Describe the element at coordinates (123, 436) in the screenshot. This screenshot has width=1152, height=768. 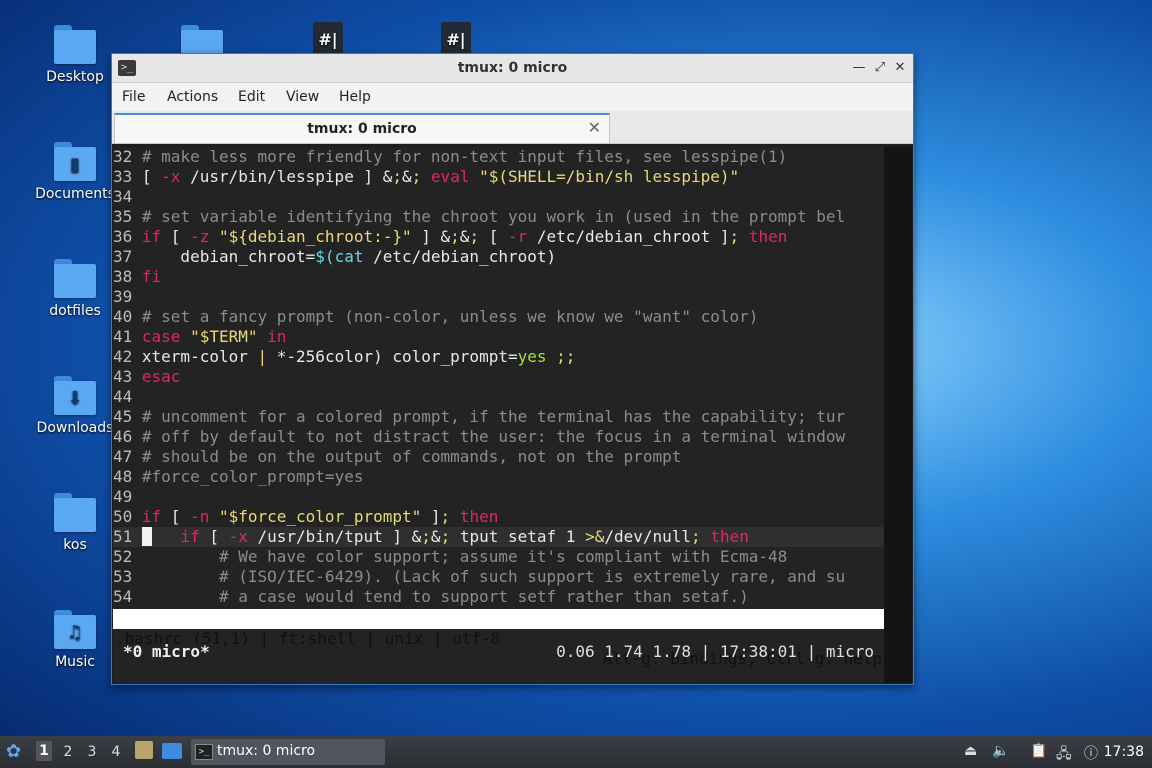
I see `line-number: 46` at that location.